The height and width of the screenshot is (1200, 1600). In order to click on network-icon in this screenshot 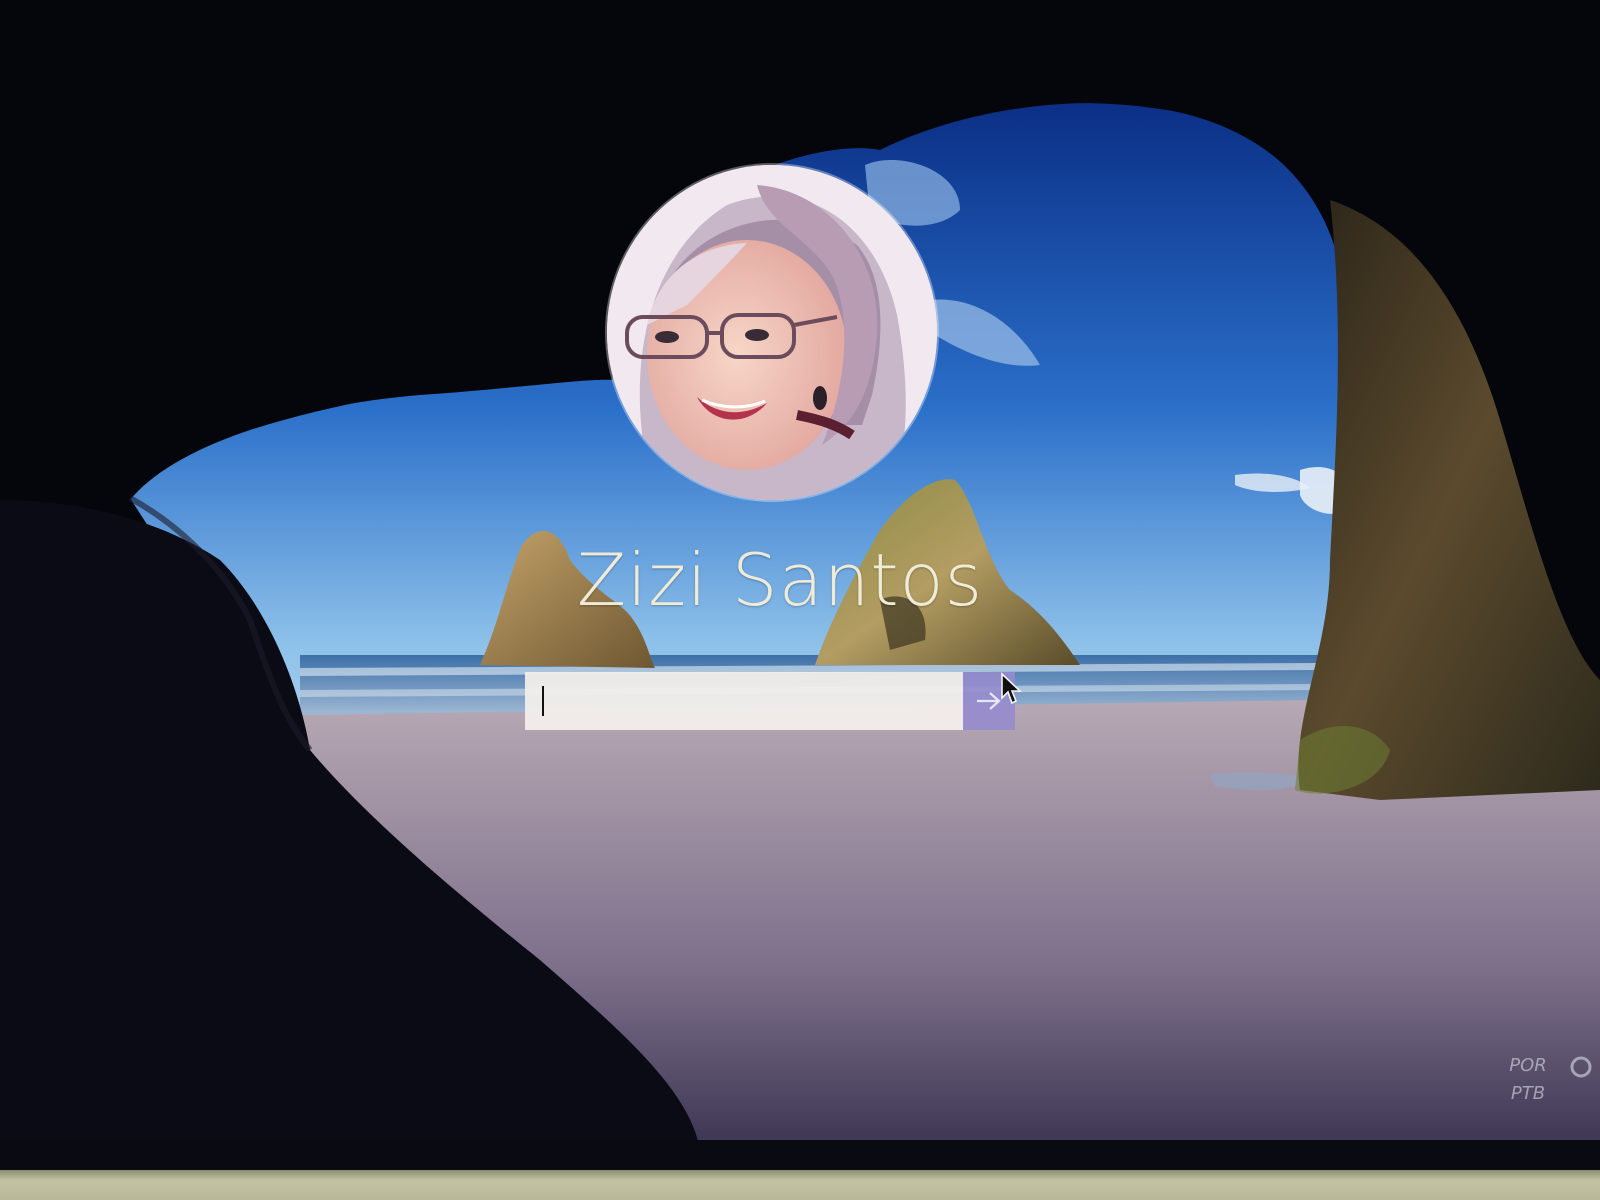, I will do `click(1581, 1067)`.